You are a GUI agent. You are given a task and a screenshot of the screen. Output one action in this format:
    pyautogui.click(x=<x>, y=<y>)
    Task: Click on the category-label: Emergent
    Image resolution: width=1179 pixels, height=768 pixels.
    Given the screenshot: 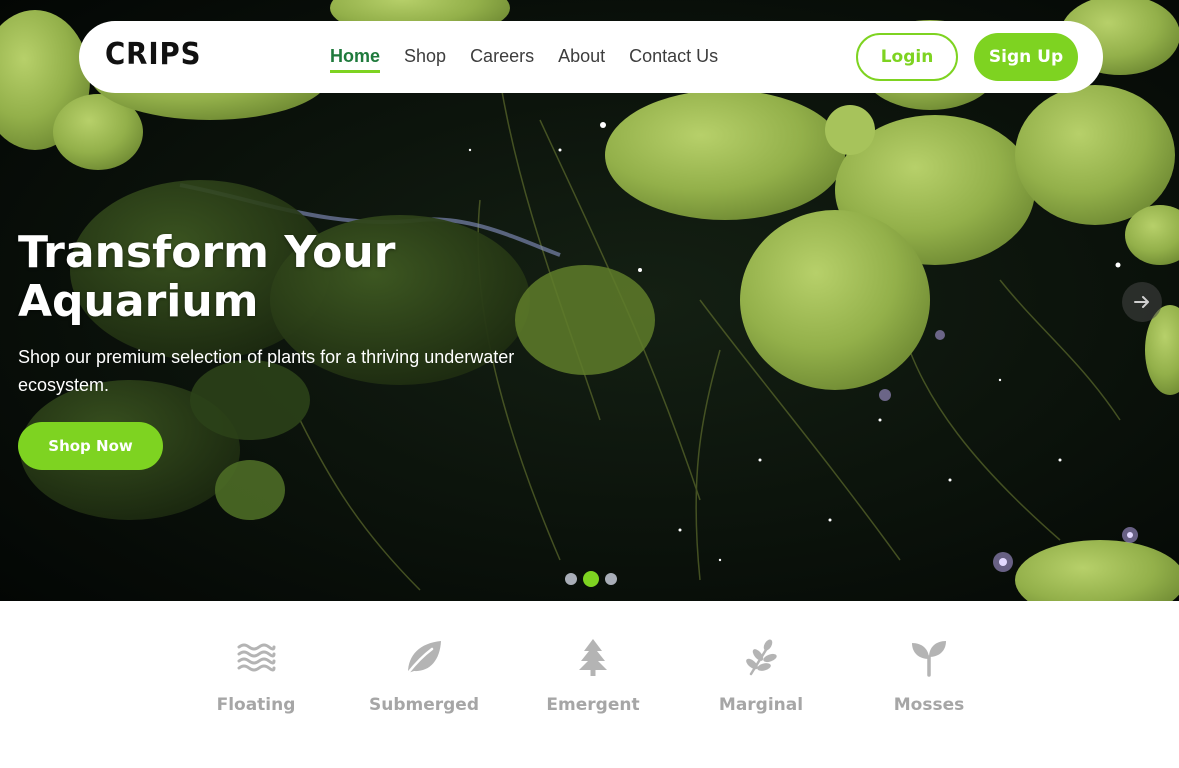 What is the action you would take?
    pyautogui.click(x=593, y=705)
    